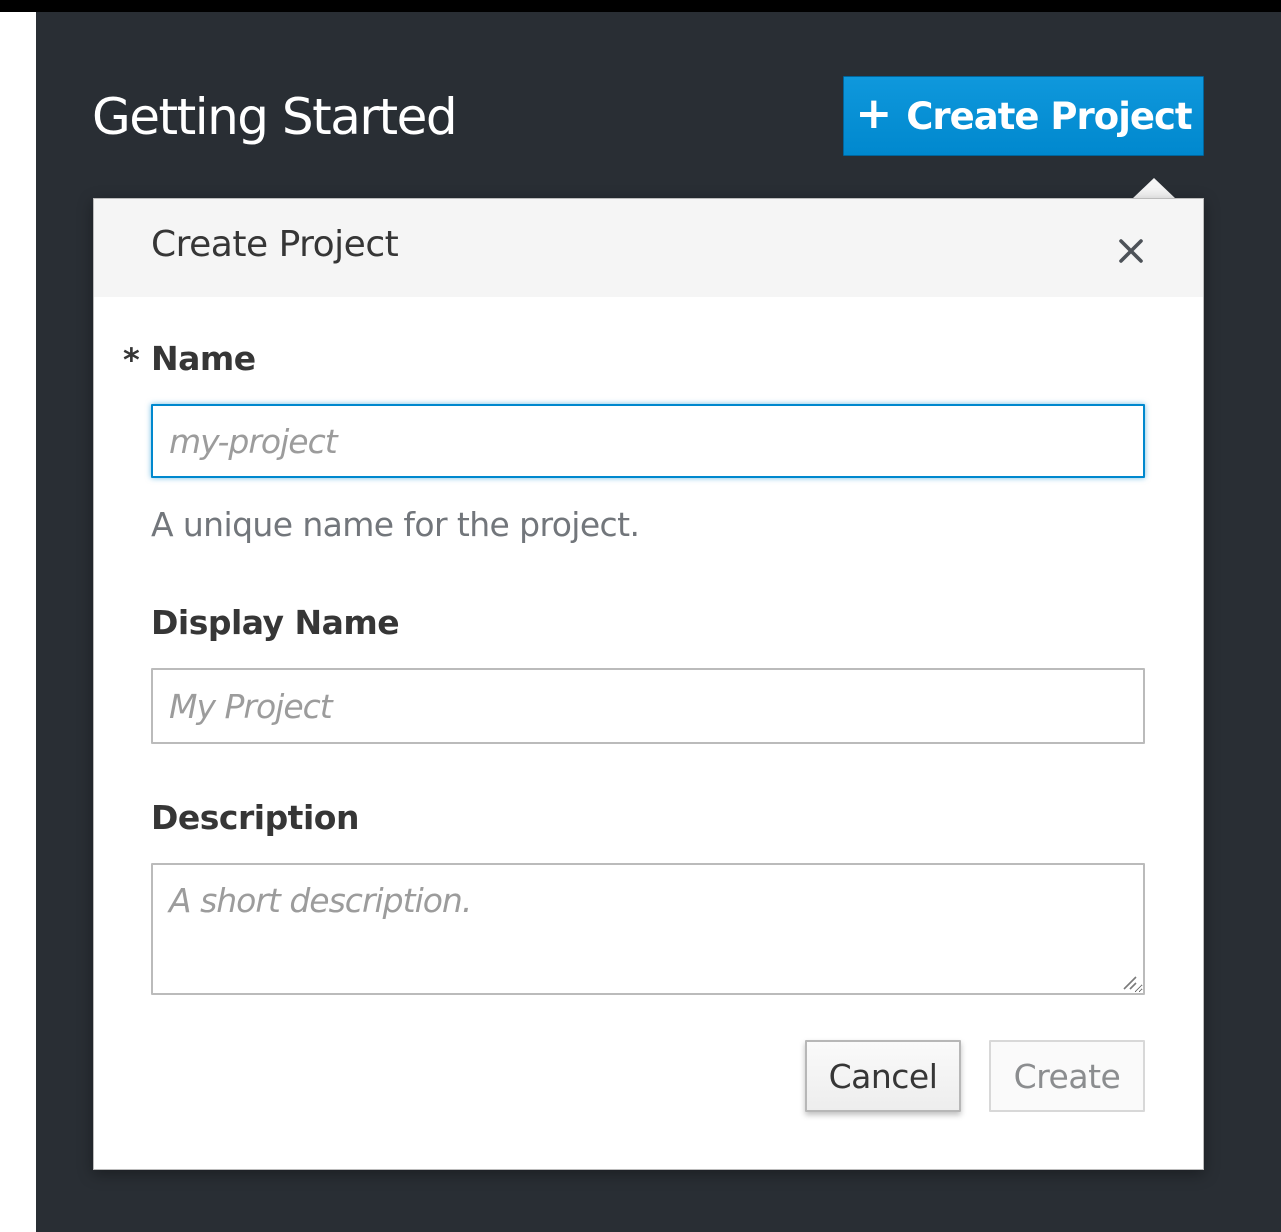 This screenshot has width=1281, height=1232. I want to click on name-input, so click(648, 441).